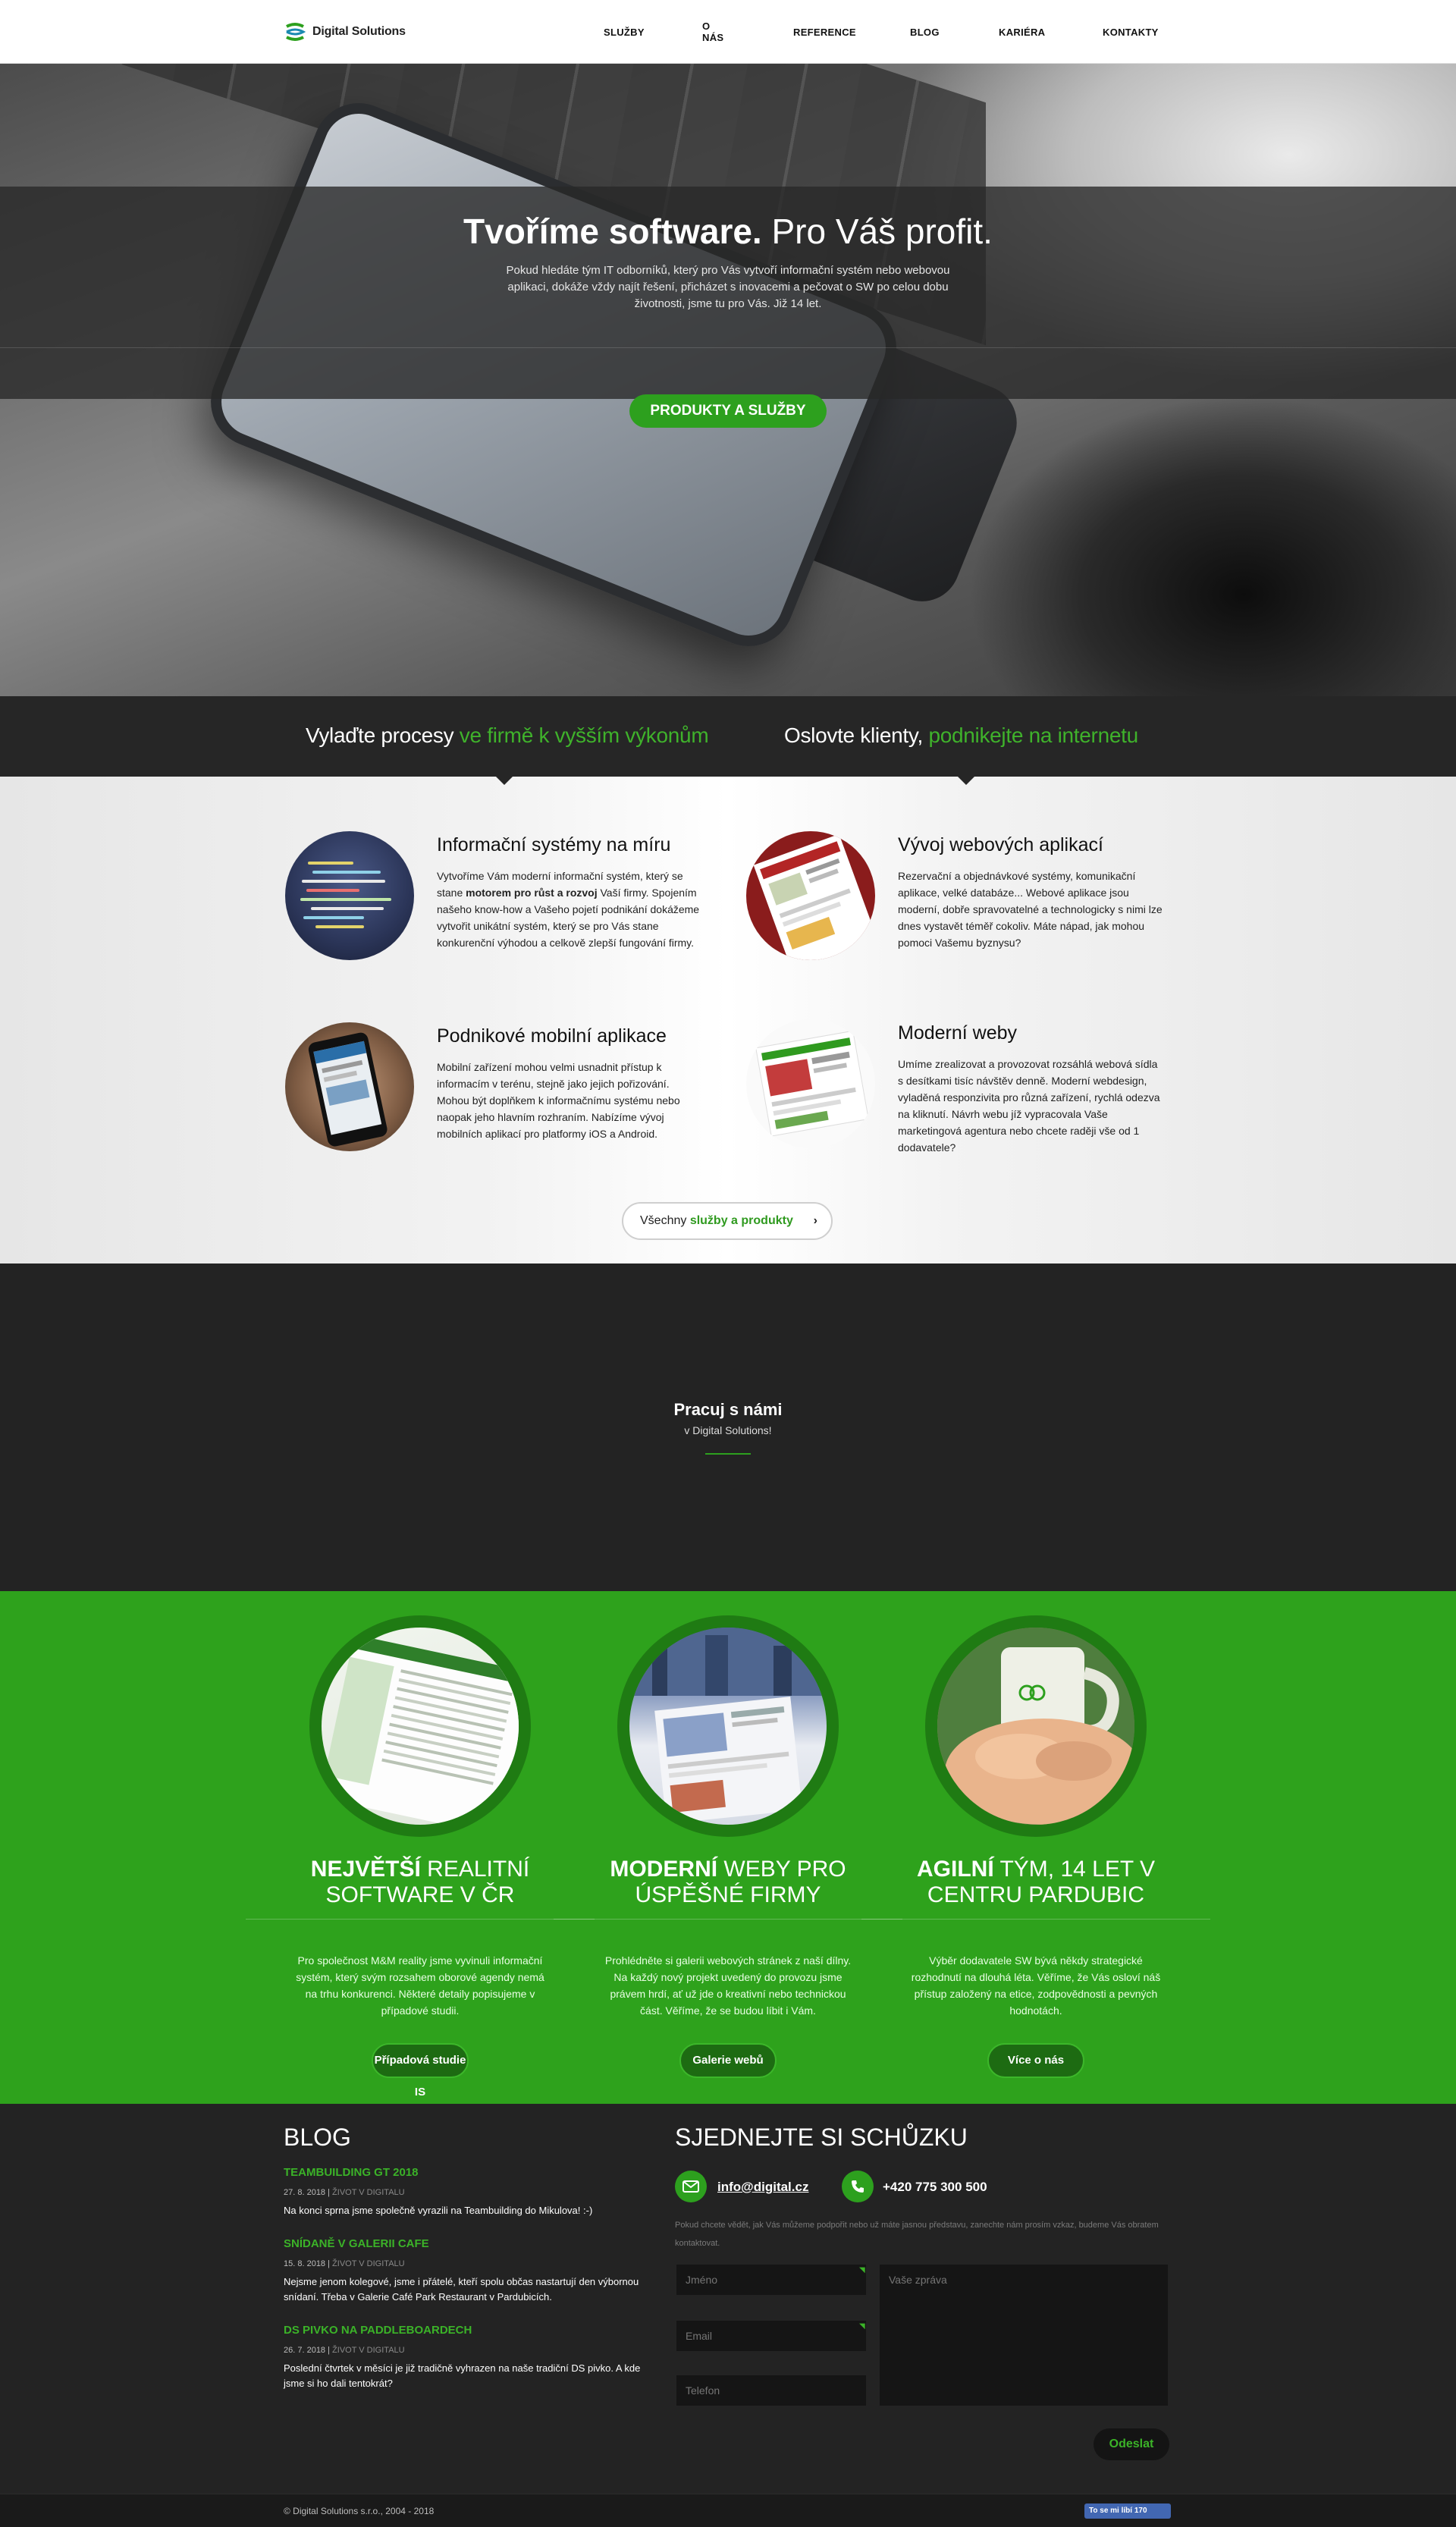 The image size is (1456, 2527). Describe the element at coordinates (728, 1454) in the screenshot. I see `careers-divider` at that location.